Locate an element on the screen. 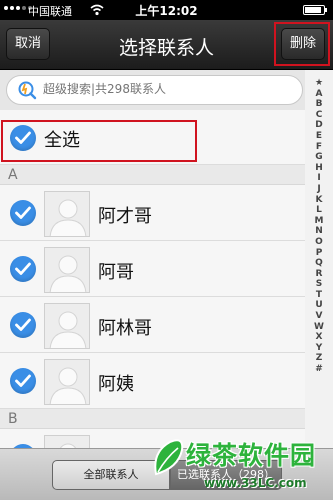 This screenshot has width=333, height=500. index-letter: L is located at coordinates (319, 210).